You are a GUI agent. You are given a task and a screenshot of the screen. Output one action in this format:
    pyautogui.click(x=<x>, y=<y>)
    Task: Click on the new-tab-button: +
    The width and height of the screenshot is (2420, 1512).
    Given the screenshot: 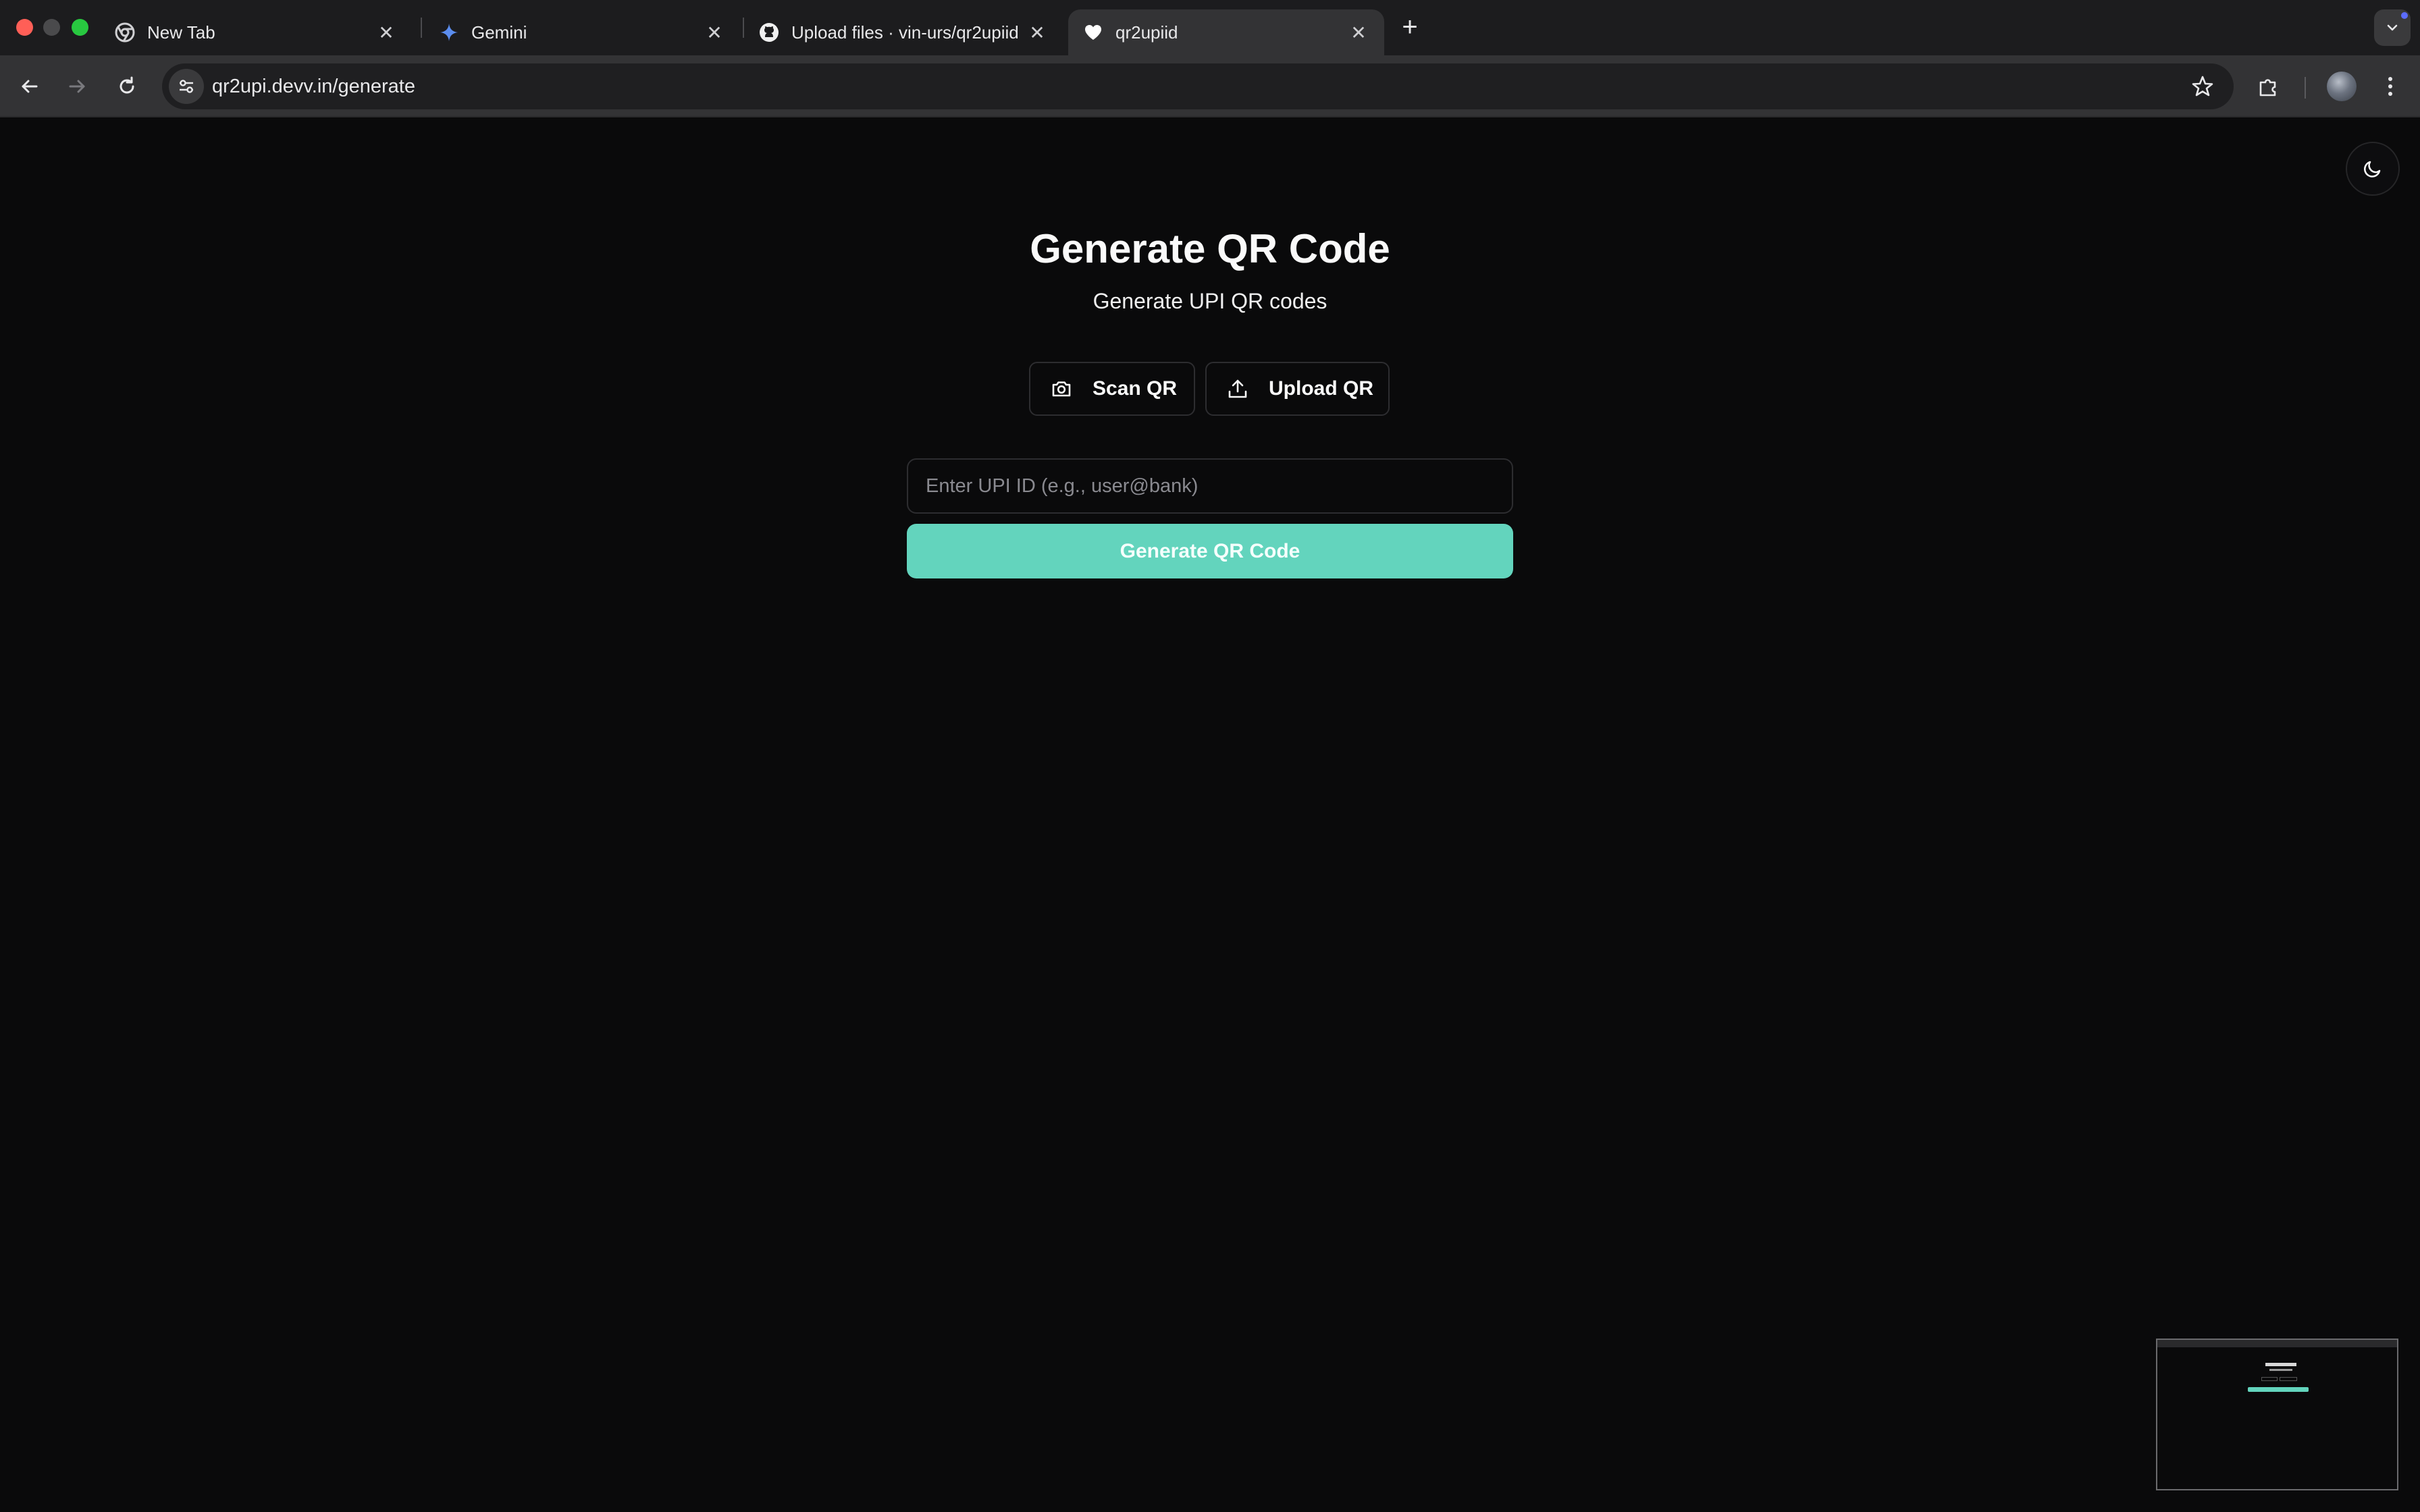 What is the action you would take?
    pyautogui.click(x=1409, y=27)
    